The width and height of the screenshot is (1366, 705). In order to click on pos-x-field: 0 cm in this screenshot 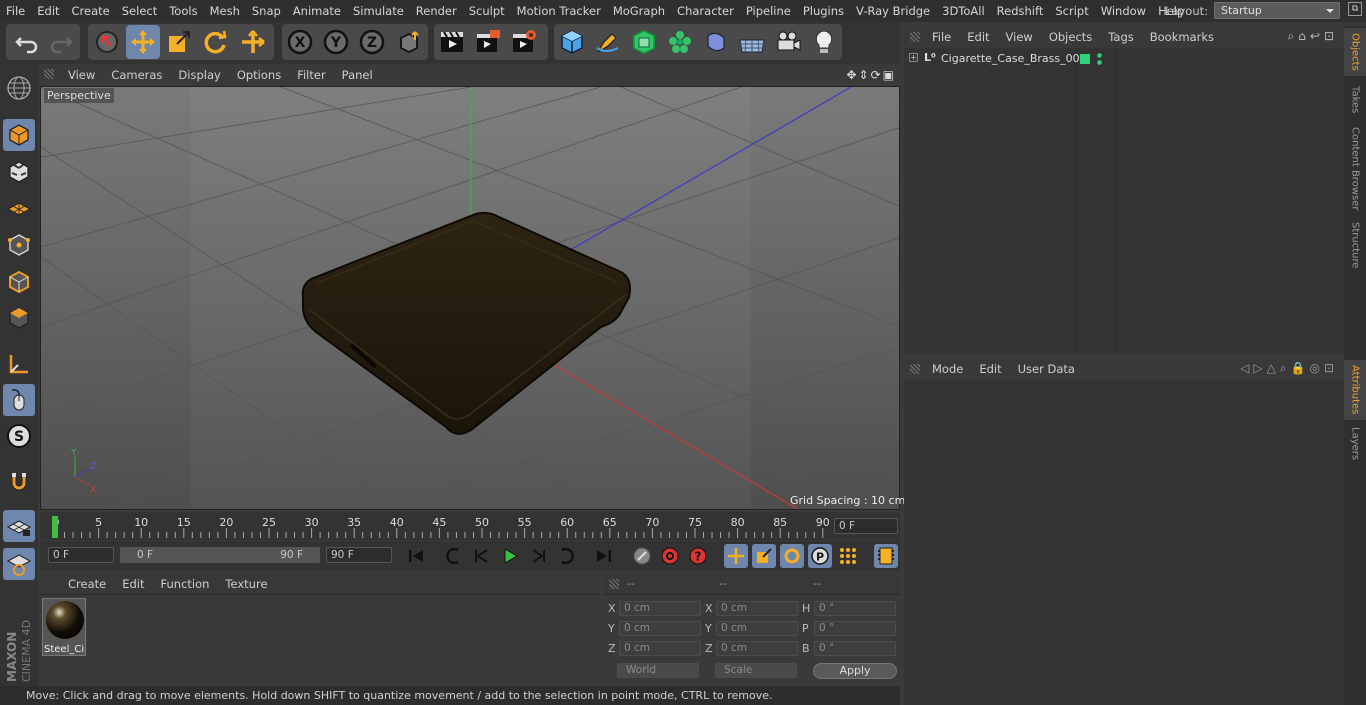, I will do `click(660, 608)`.